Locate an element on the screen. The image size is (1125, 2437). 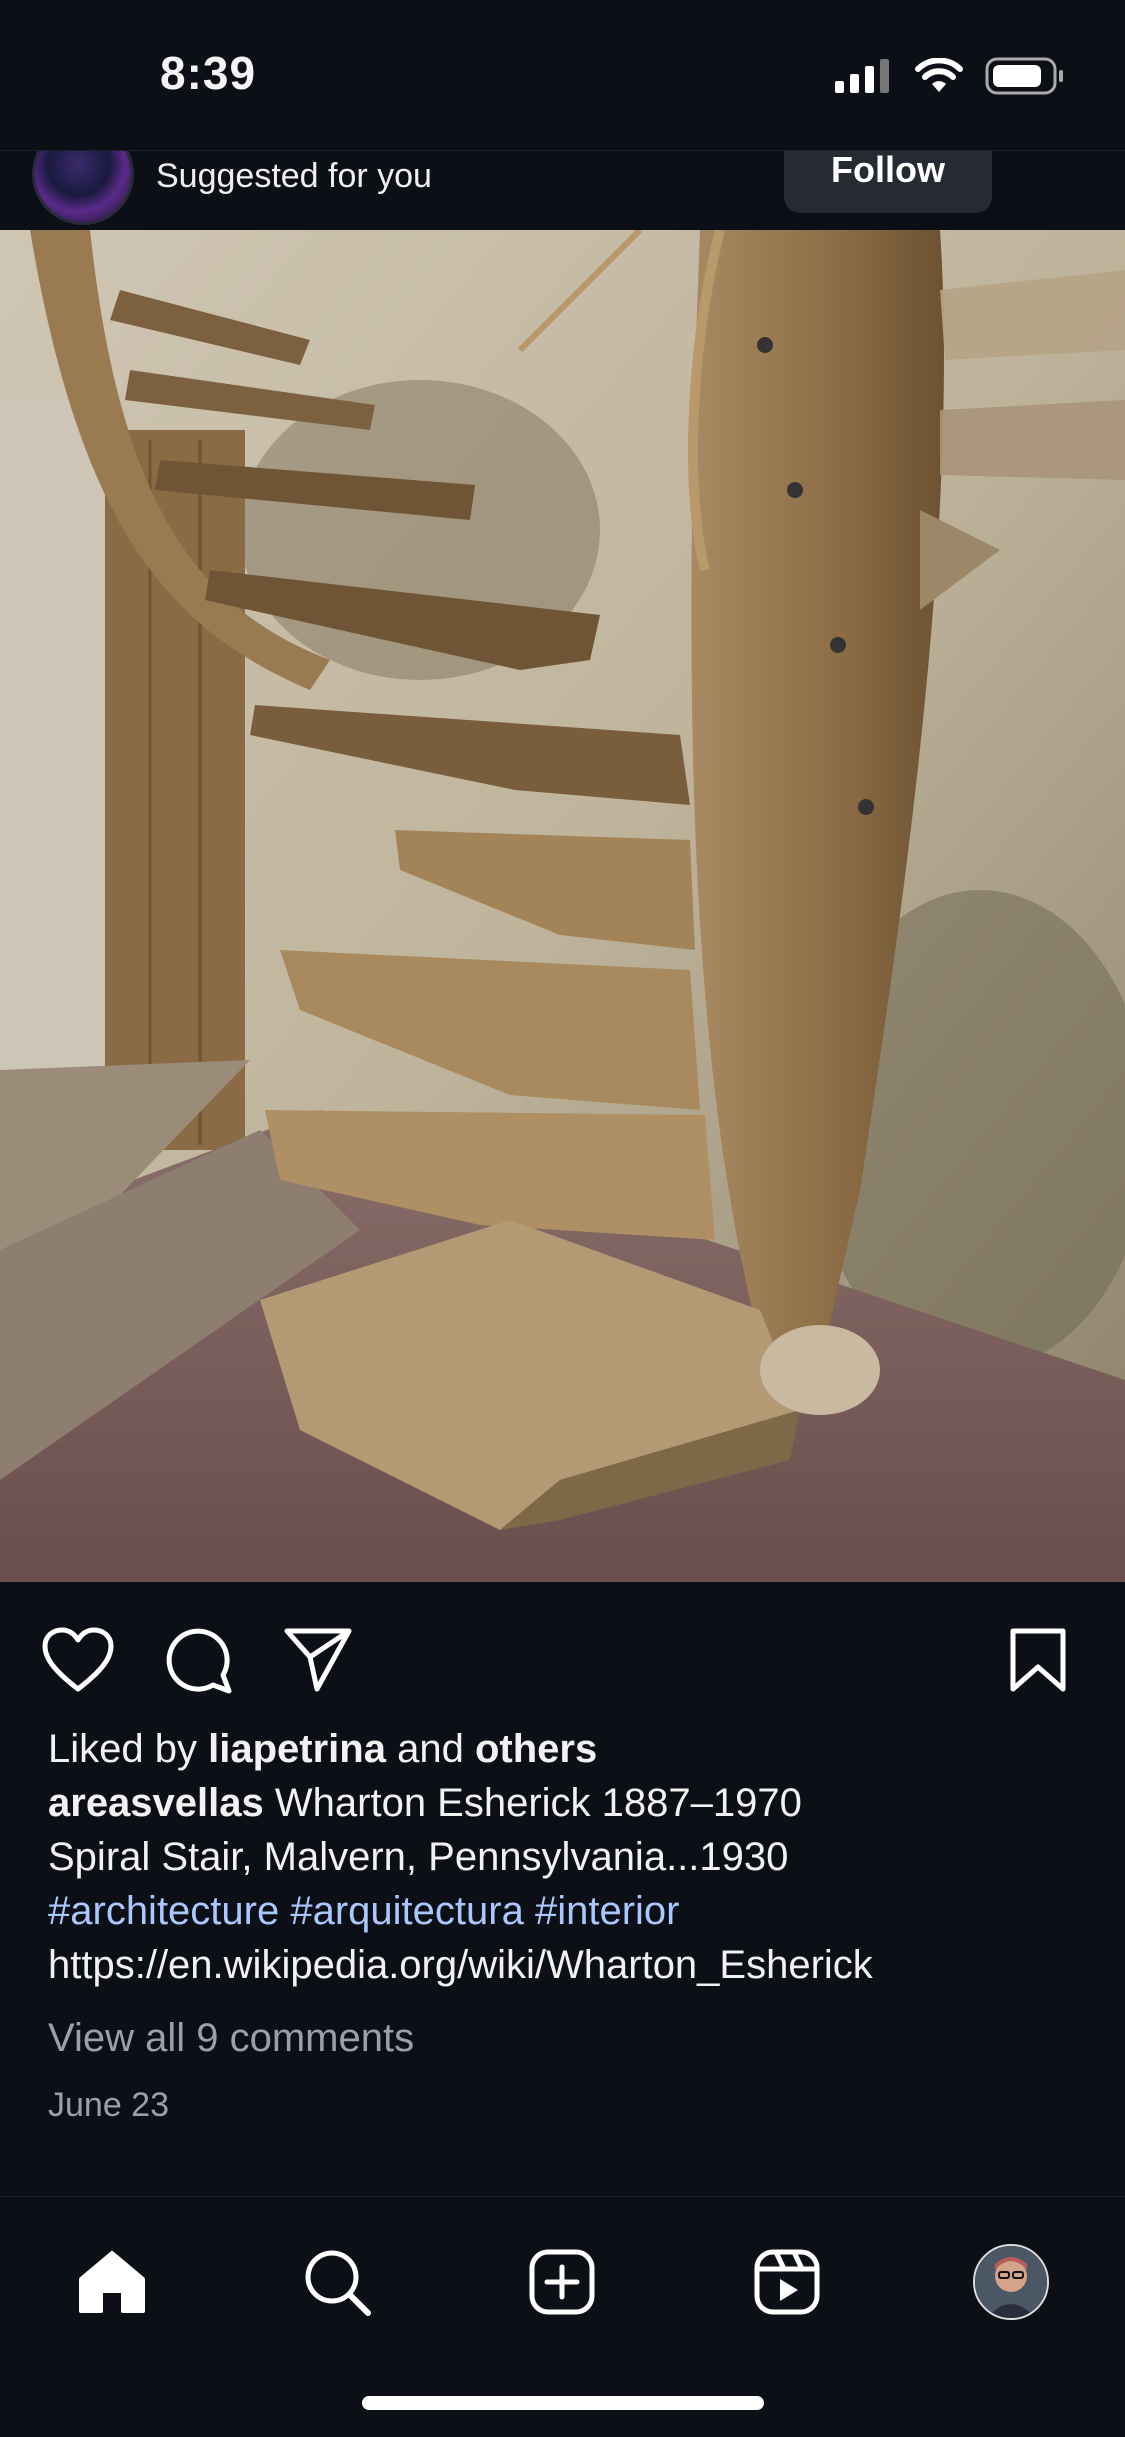
tab-reels is located at coordinates (787, 2282).